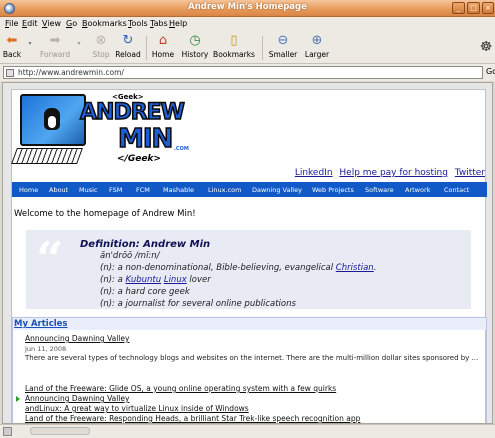 This screenshot has height=438, width=495. Describe the element at coordinates (488, 8) in the screenshot. I see `close-button: ×` at that location.